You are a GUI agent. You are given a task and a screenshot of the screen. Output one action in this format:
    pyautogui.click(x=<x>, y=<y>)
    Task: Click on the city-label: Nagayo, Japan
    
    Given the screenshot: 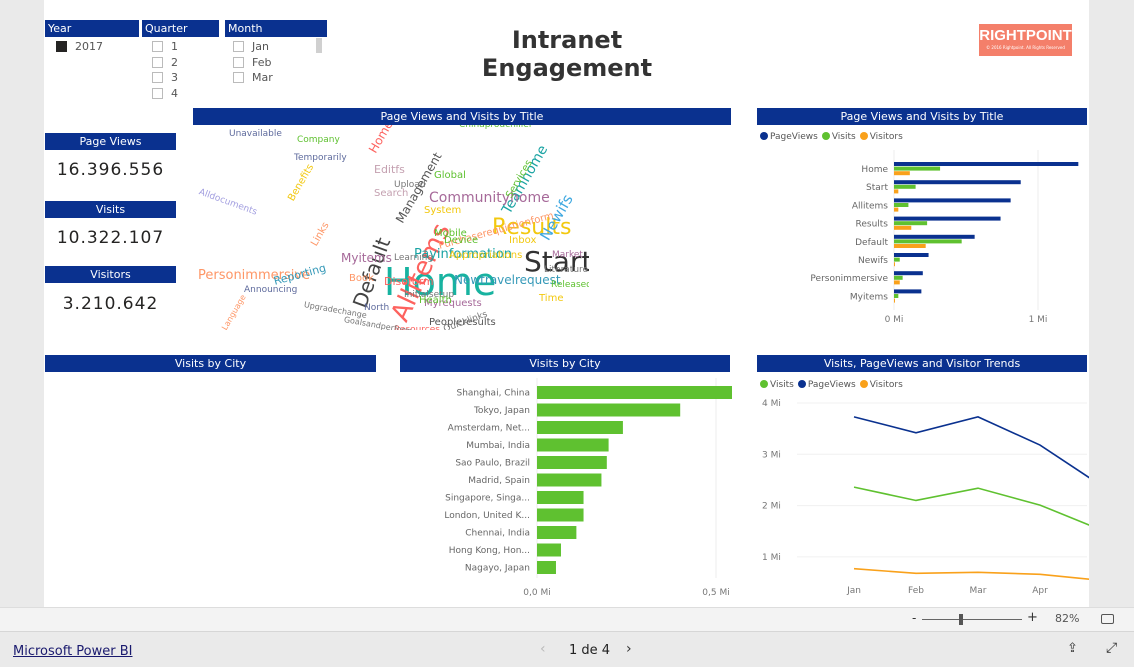 What is the action you would take?
    pyautogui.click(x=497, y=569)
    